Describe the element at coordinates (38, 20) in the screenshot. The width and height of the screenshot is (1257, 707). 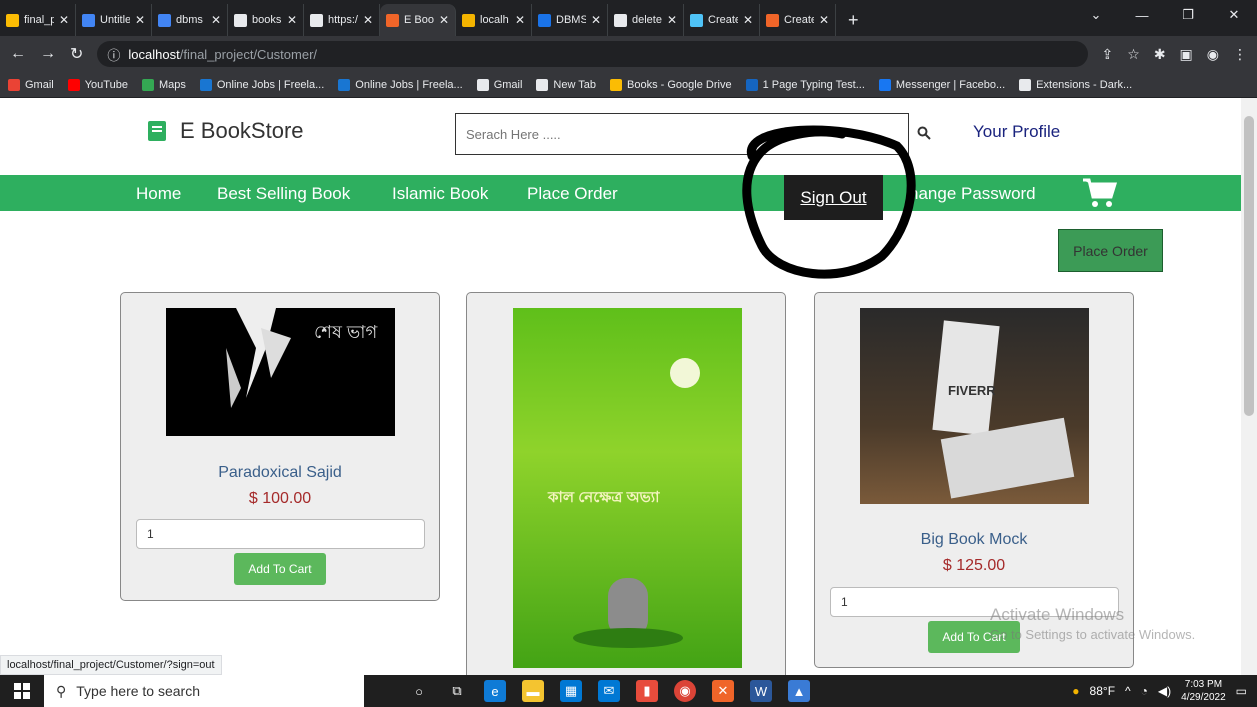
I see `browser-tab: final_p ✕` at that location.